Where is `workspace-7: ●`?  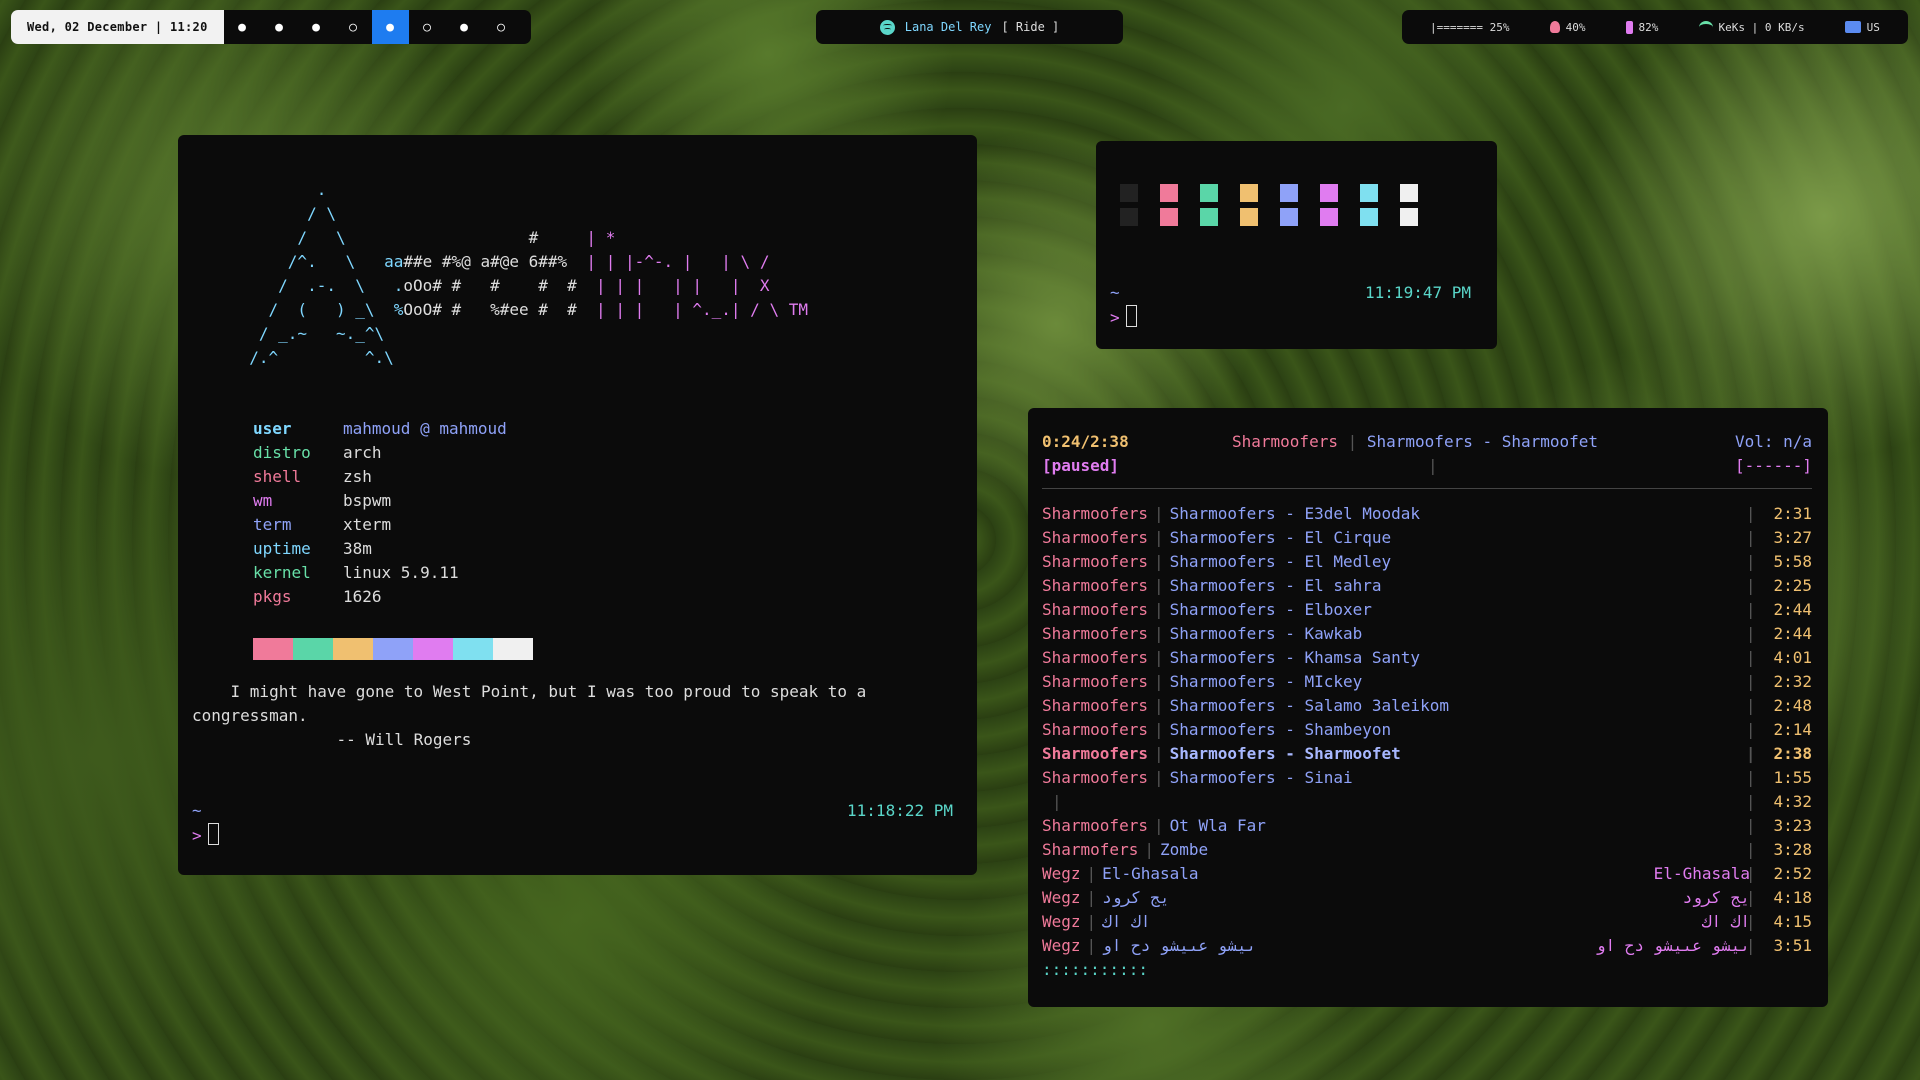
workspace-7: ● is located at coordinates (464, 27).